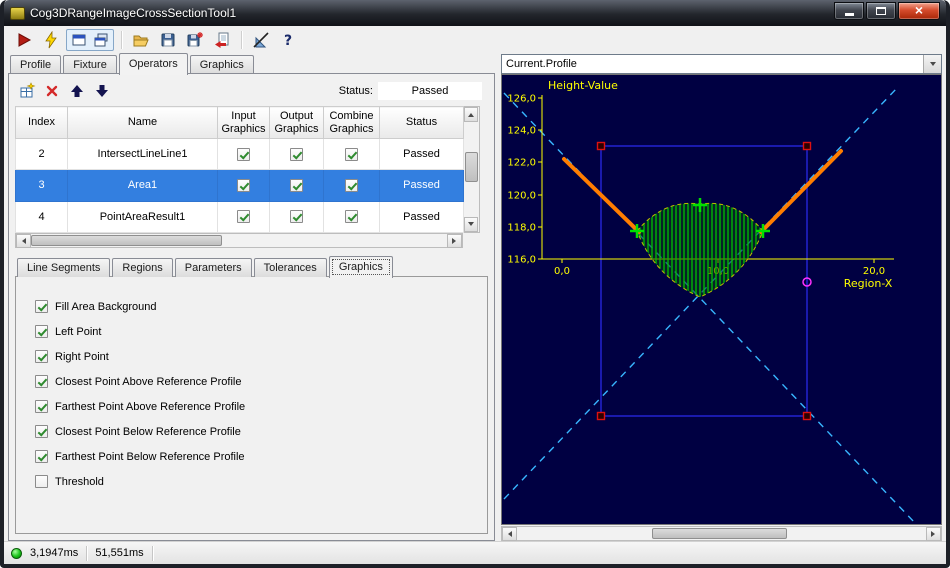 The image size is (950, 568). I want to click on cell-name: Area1, so click(142, 185).